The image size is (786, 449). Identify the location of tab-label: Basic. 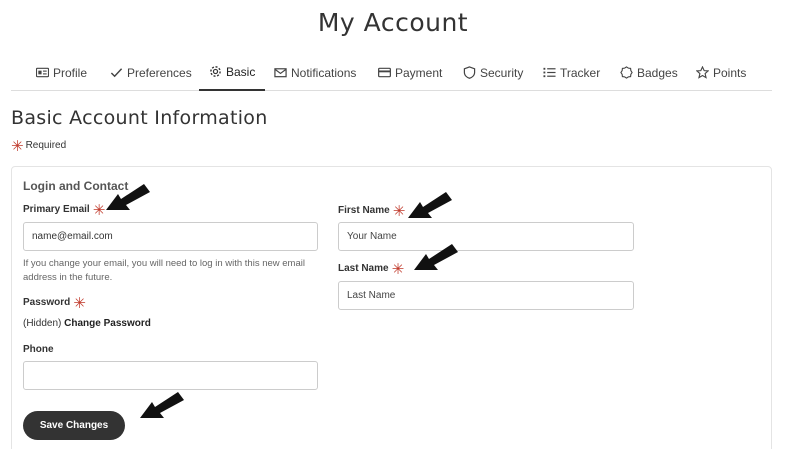
(241, 71).